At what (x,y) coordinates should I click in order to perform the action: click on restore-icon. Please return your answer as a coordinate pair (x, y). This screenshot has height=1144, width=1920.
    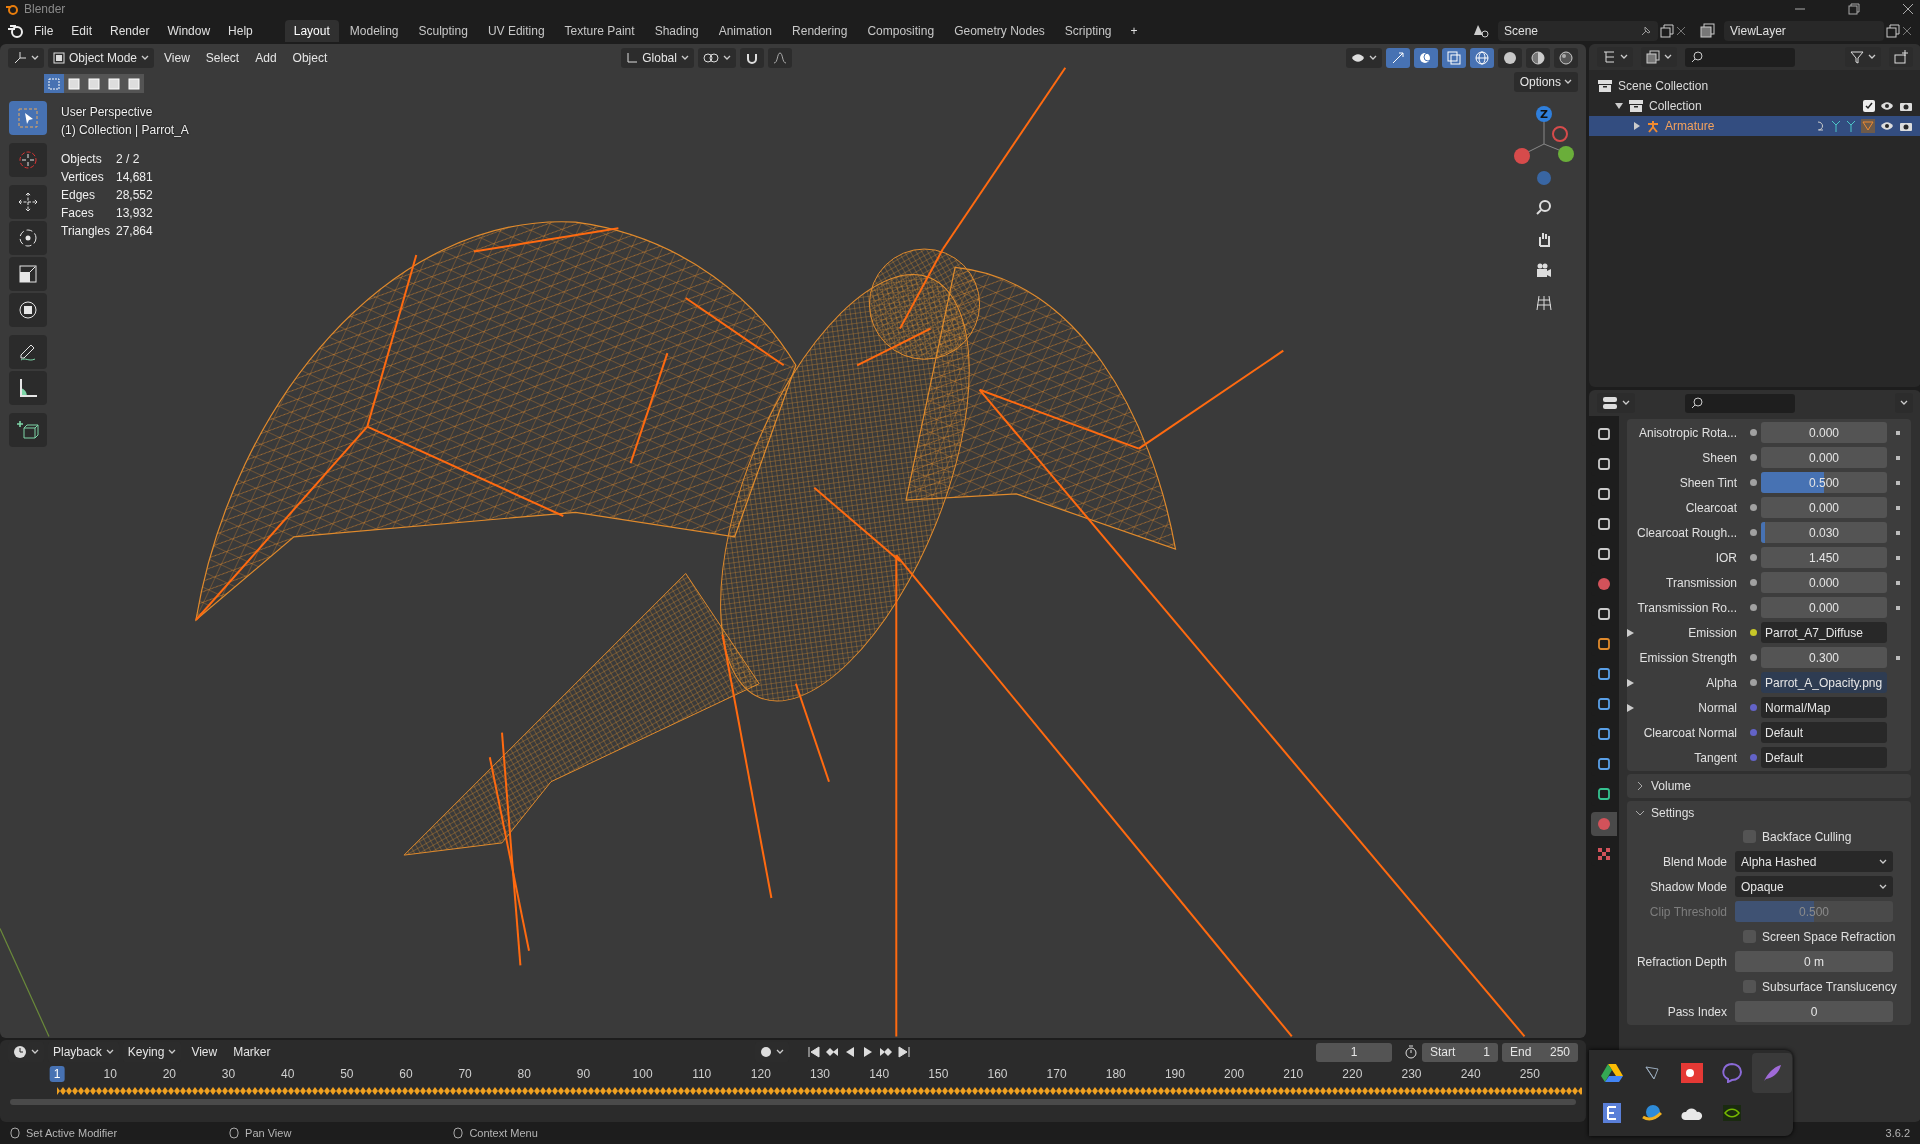
    Looking at the image, I should click on (1854, 9).